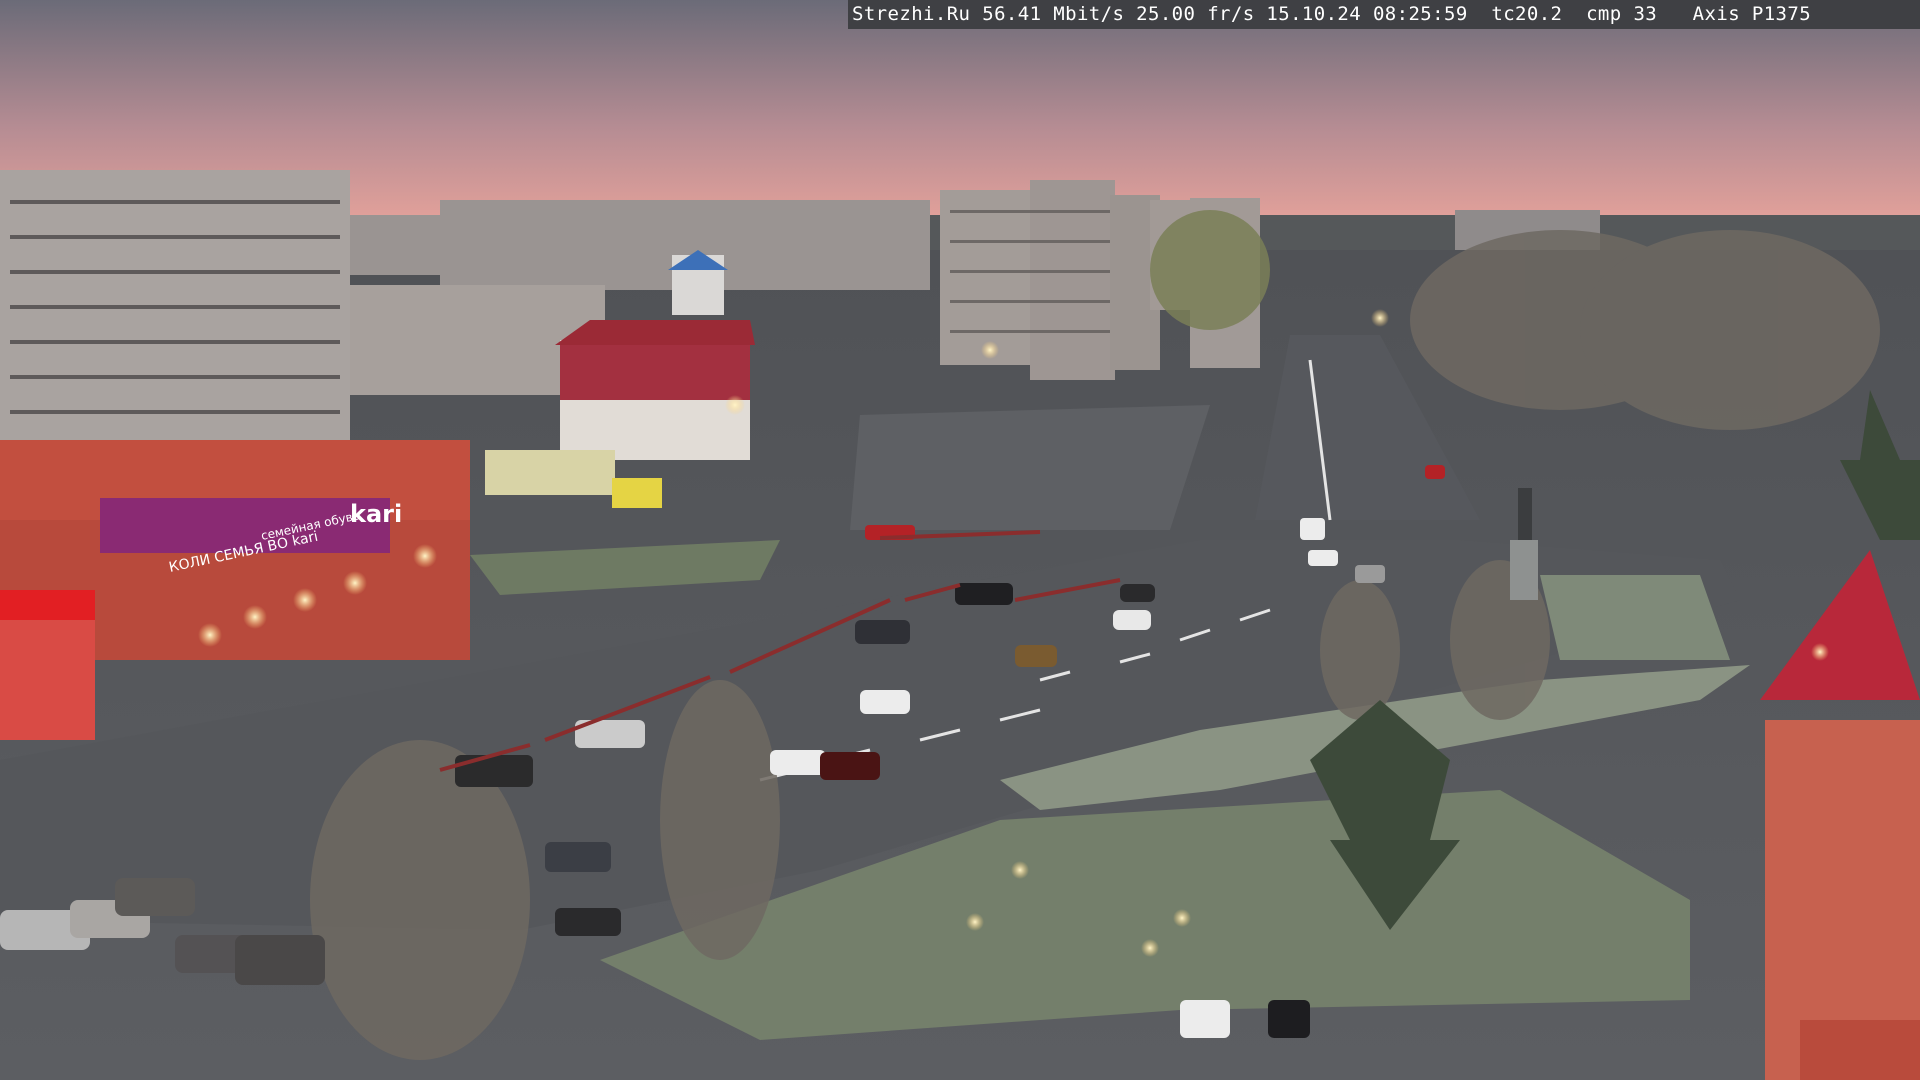  Describe the element at coordinates (1053, 14) in the screenshot. I see `osd-bitrate: 56.41 Mbit/s` at that location.